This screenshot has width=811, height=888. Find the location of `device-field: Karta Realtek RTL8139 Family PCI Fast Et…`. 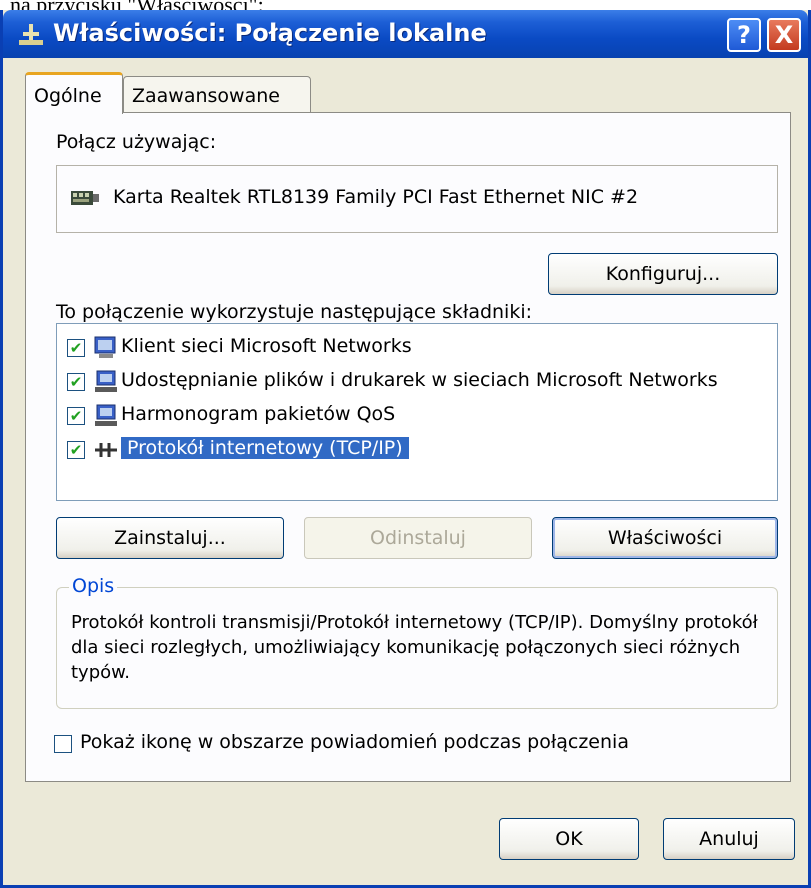

device-field: Karta Realtek RTL8139 Family PCI Fast Et… is located at coordinates (417, 199).